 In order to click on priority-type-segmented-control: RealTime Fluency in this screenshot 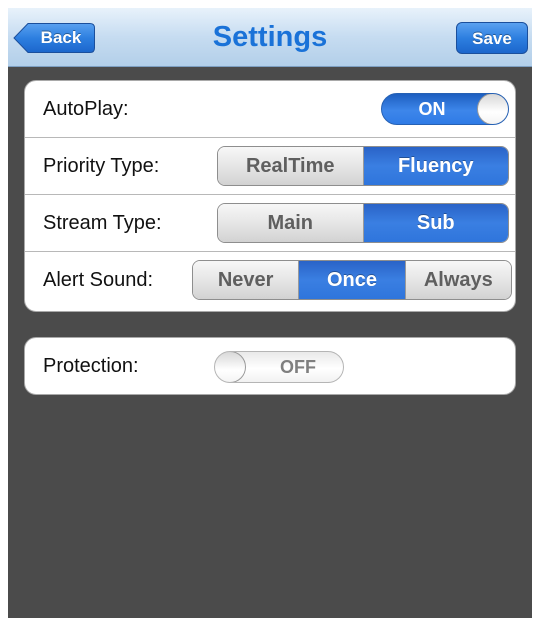, I will do `click(363, 166)`.